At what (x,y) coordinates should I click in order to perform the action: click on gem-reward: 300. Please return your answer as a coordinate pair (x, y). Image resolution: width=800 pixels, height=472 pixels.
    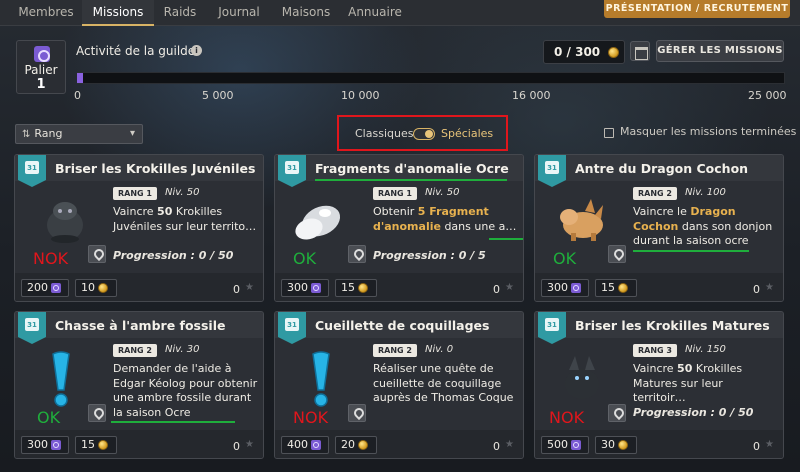
    Looking at the image, I should click on (565, 288).